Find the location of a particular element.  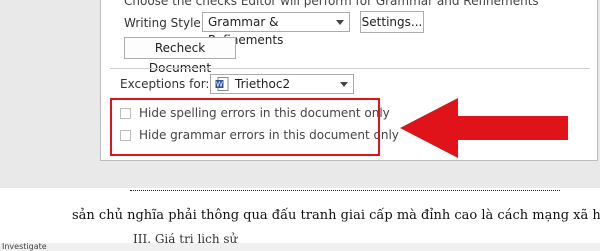

highlight-box is located at coordinates (245, 127).